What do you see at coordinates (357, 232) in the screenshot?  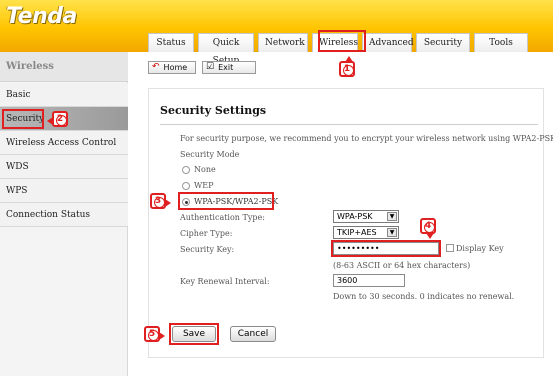 I see `cipher-type-value: TKIP+AES` at bounding box center [357, 232].